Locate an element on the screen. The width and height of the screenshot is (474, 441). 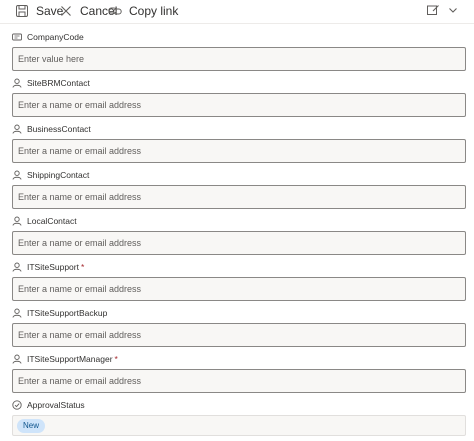
toolbar-right is located at coordinates (443, 10).